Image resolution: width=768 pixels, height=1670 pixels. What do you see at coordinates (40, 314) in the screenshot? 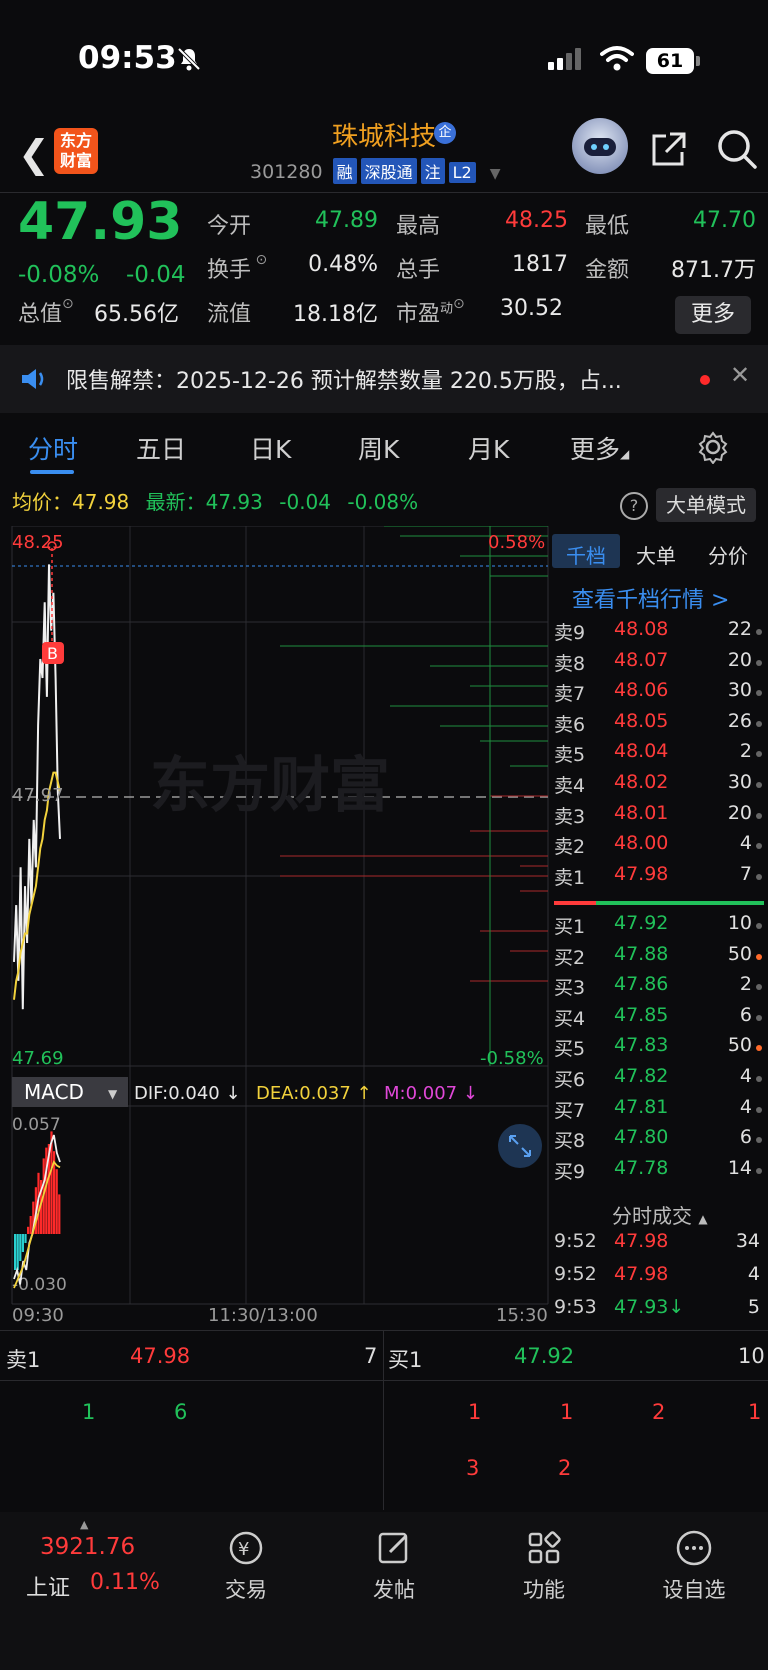
I see `mktcap-label-text: 总值` at bounding box center [40, 314].